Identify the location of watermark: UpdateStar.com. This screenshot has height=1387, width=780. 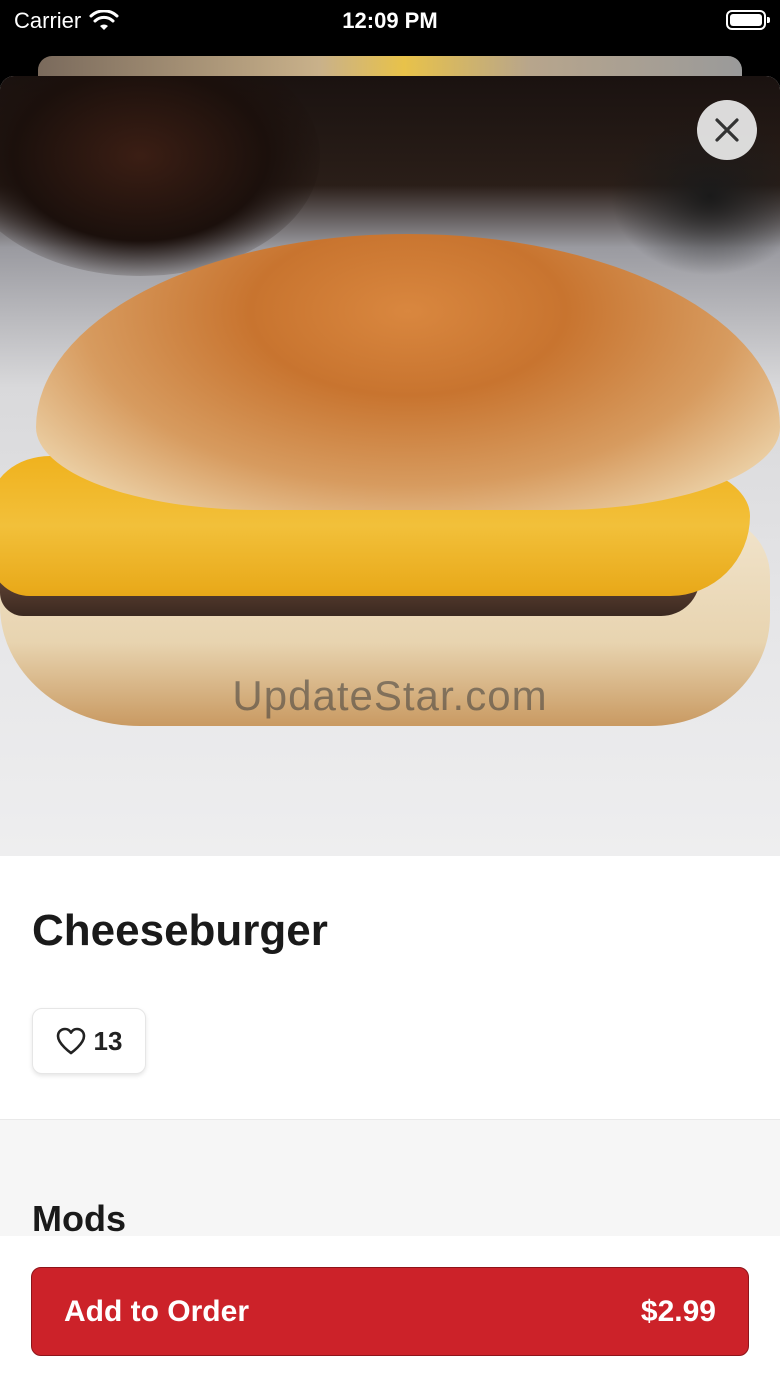
(390, 695).